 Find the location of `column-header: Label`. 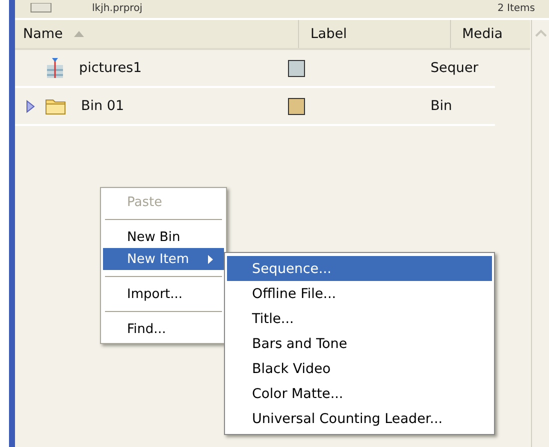

column-header: Label is located at coordinates (374, 34).